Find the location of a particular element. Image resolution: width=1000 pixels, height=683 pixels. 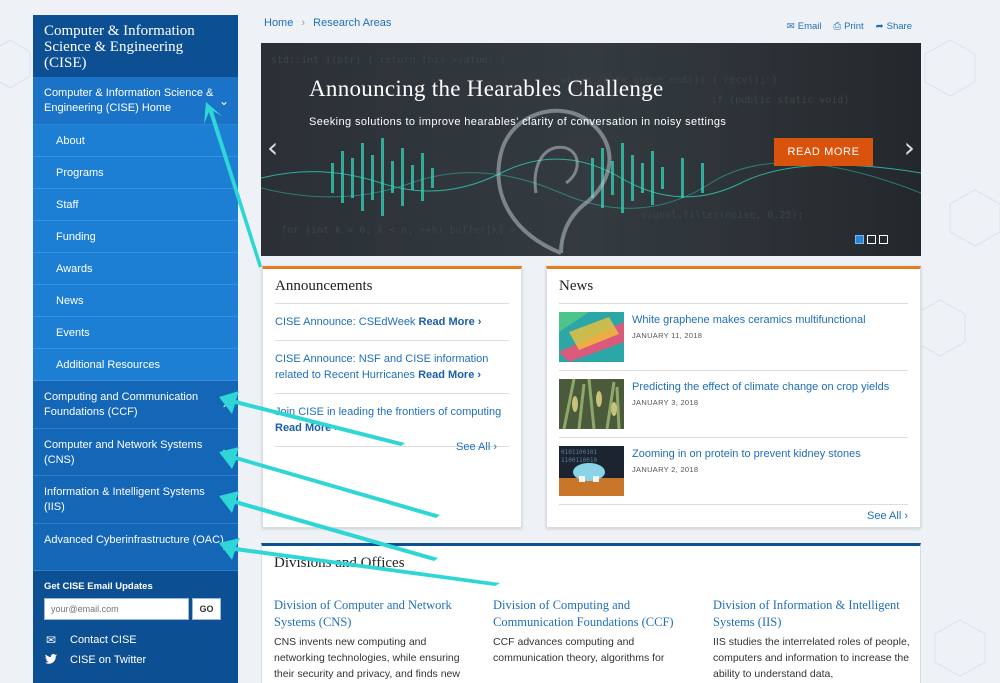

svg-text: 1100110010 is located at coordinates (579, 460).